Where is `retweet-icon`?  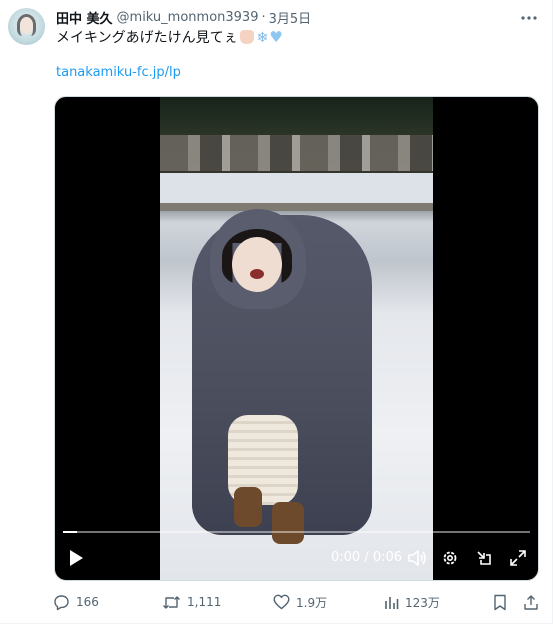 retweet-icon is located at coordinates (171, 602).